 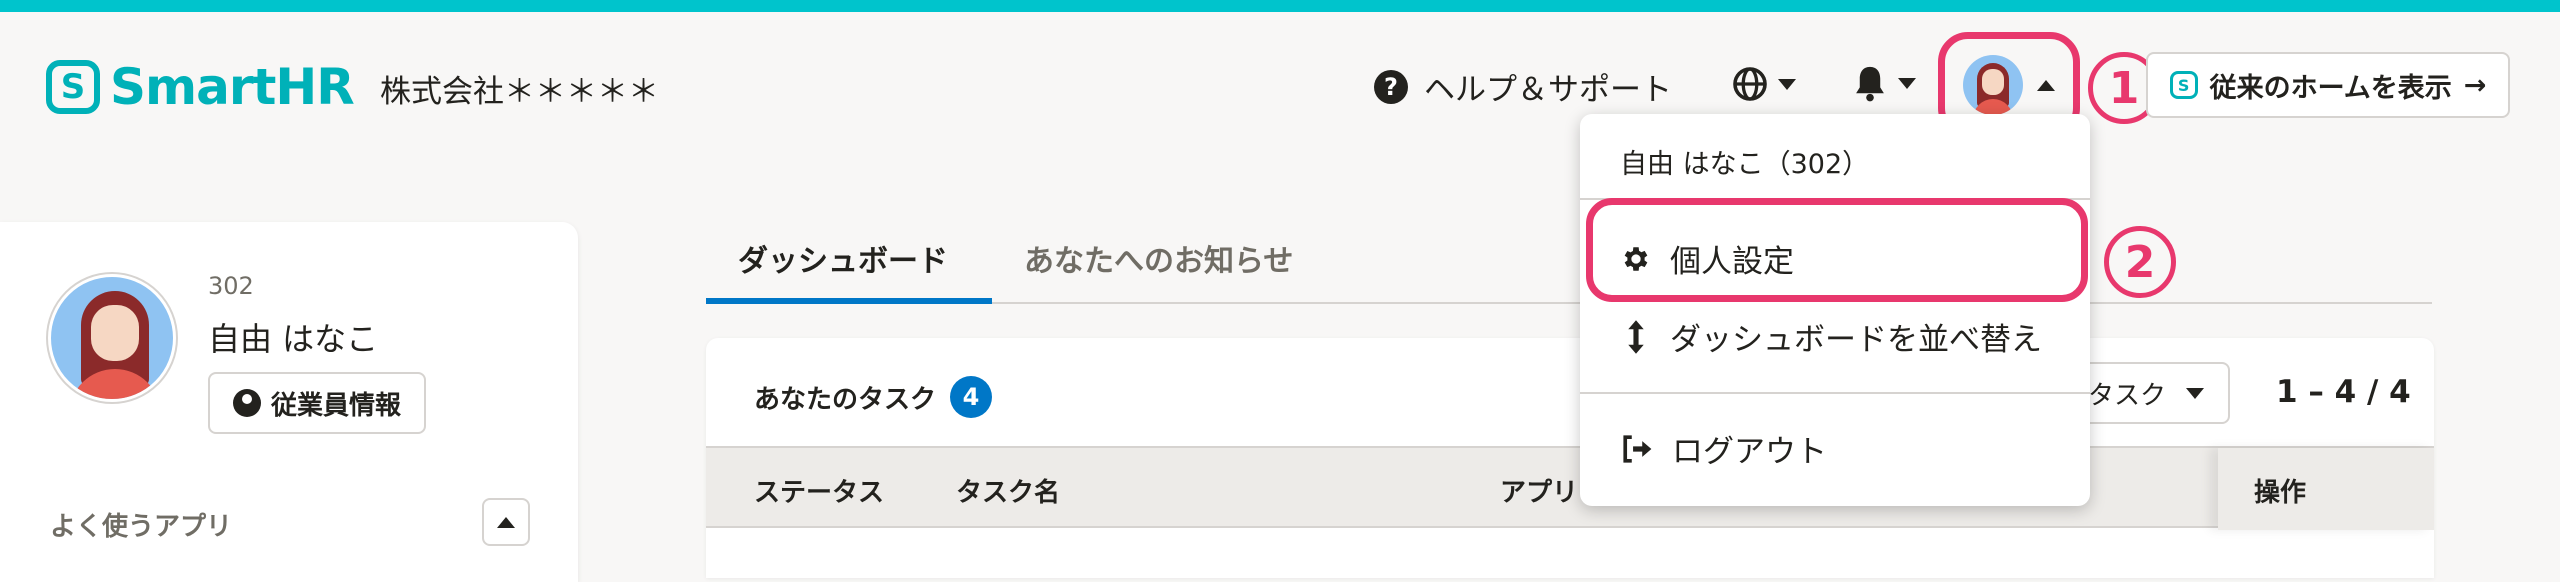 I want to click on legacy-home-button: S 従来のホームを表示 →, so click(x=2328, y=85).